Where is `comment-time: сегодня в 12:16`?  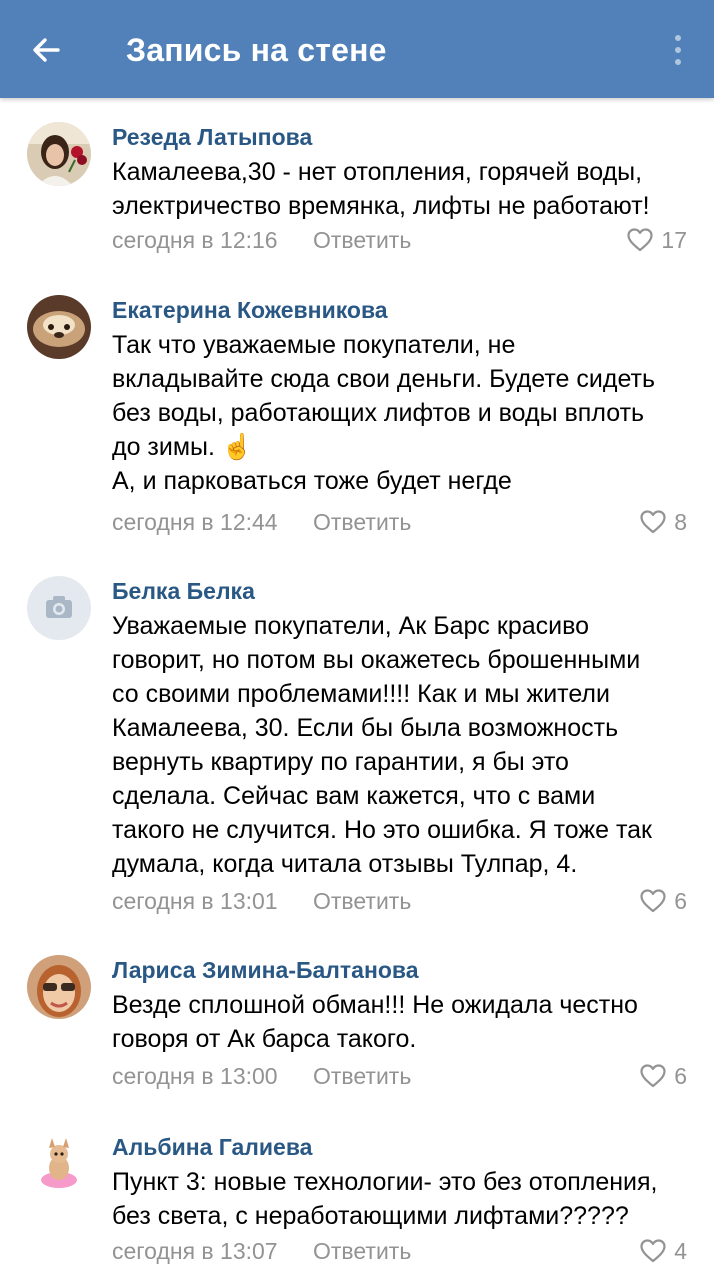 comment-time: сегодня в 12:16 is located at coordinates (195, 240).